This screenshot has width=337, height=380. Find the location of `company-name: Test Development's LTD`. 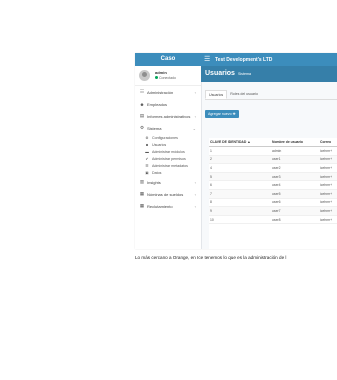

company-name: Test Development's LTD is located at coordinates (244, 59).